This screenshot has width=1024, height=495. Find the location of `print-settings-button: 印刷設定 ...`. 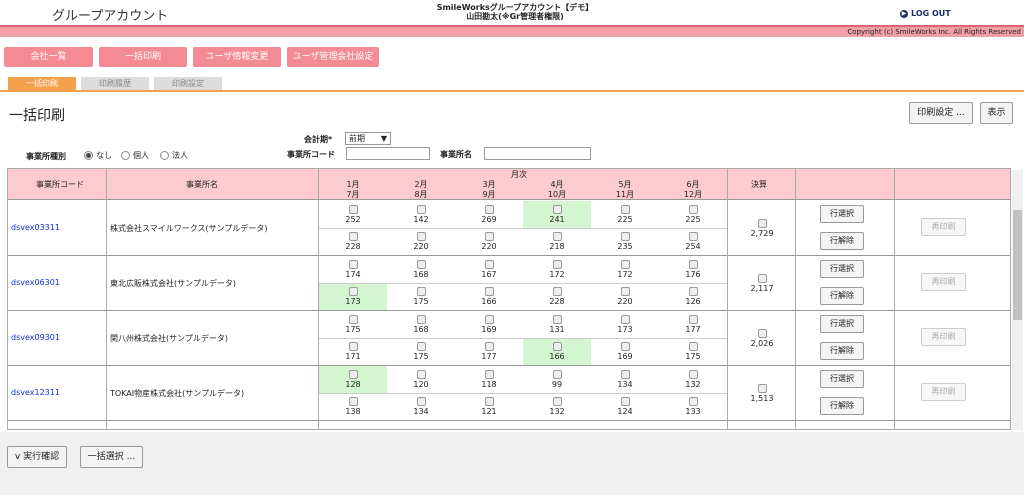

print-settings-button: 印刷設定 ... is located at coordinates (941, 113).